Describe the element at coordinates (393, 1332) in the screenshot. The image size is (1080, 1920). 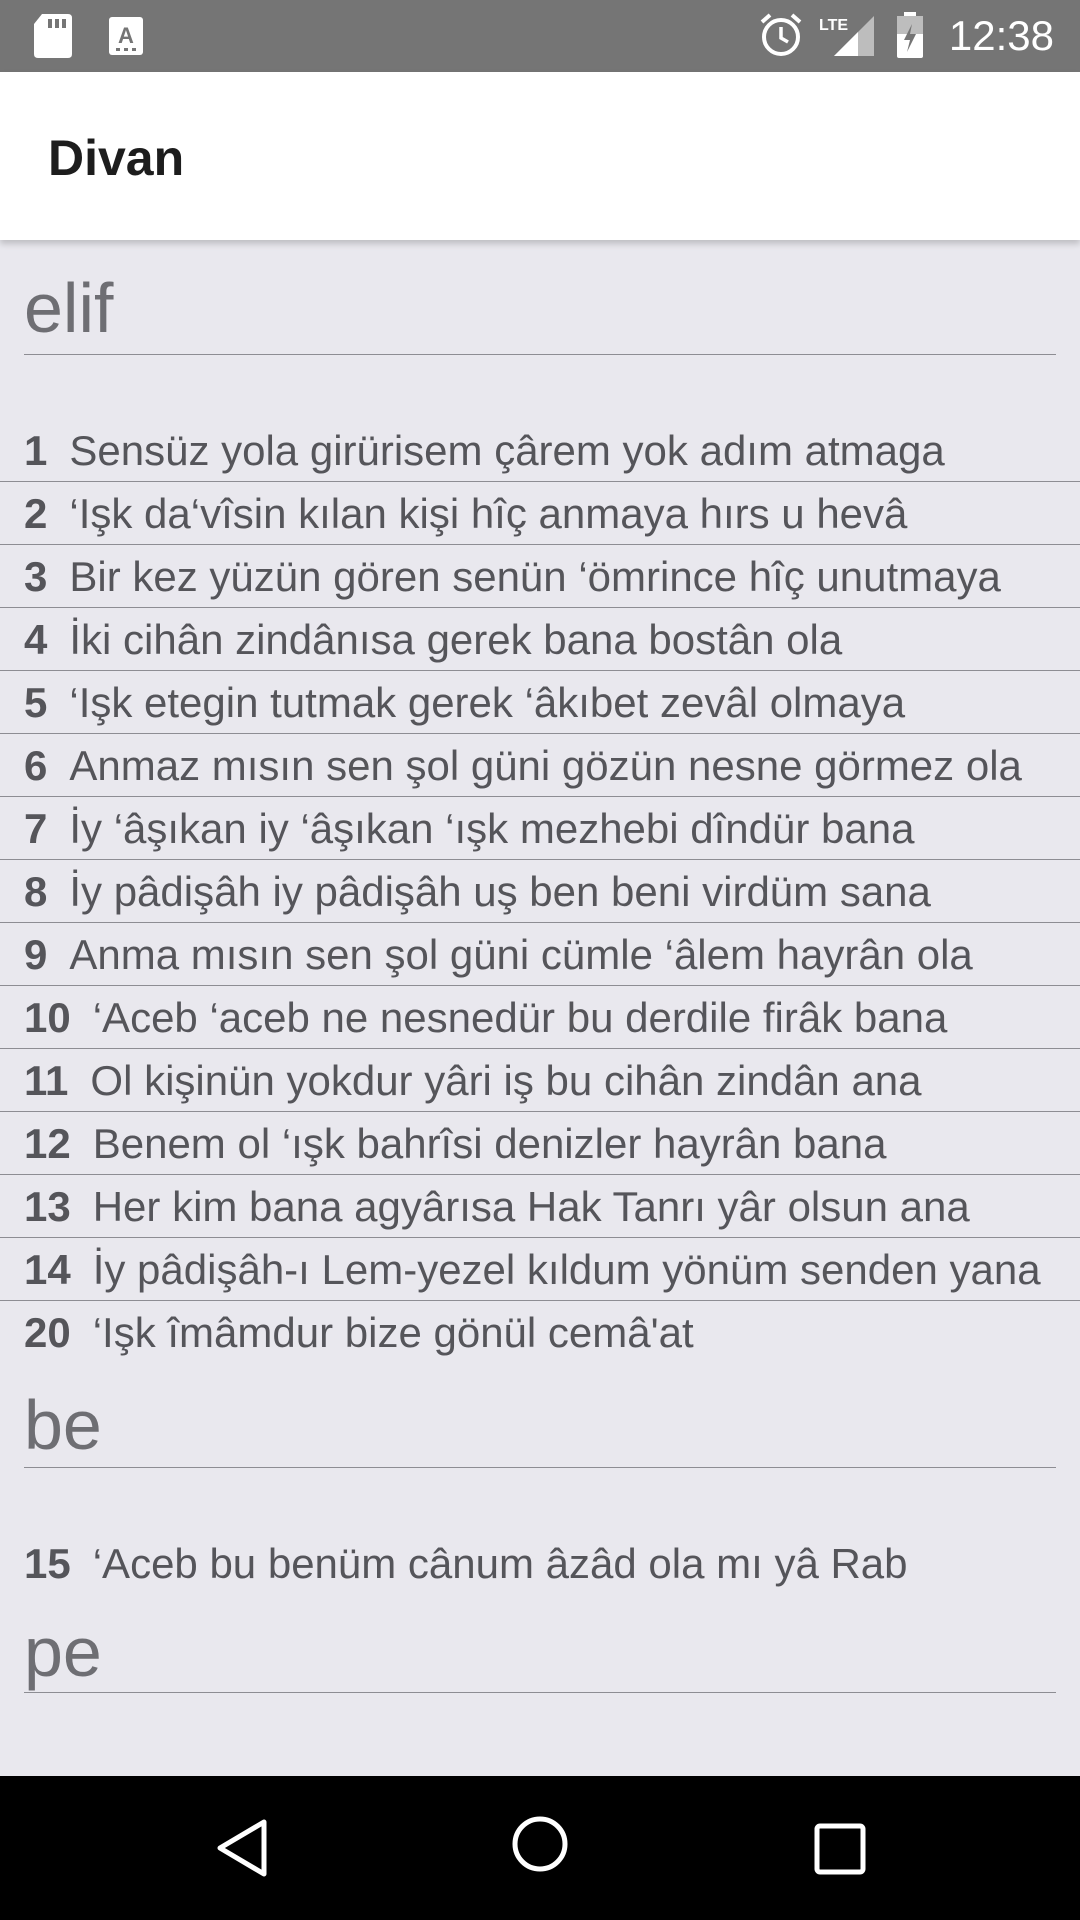
I see `item-text: ‘Işk îmâmdur bize gönül cemâ'at` at that location.